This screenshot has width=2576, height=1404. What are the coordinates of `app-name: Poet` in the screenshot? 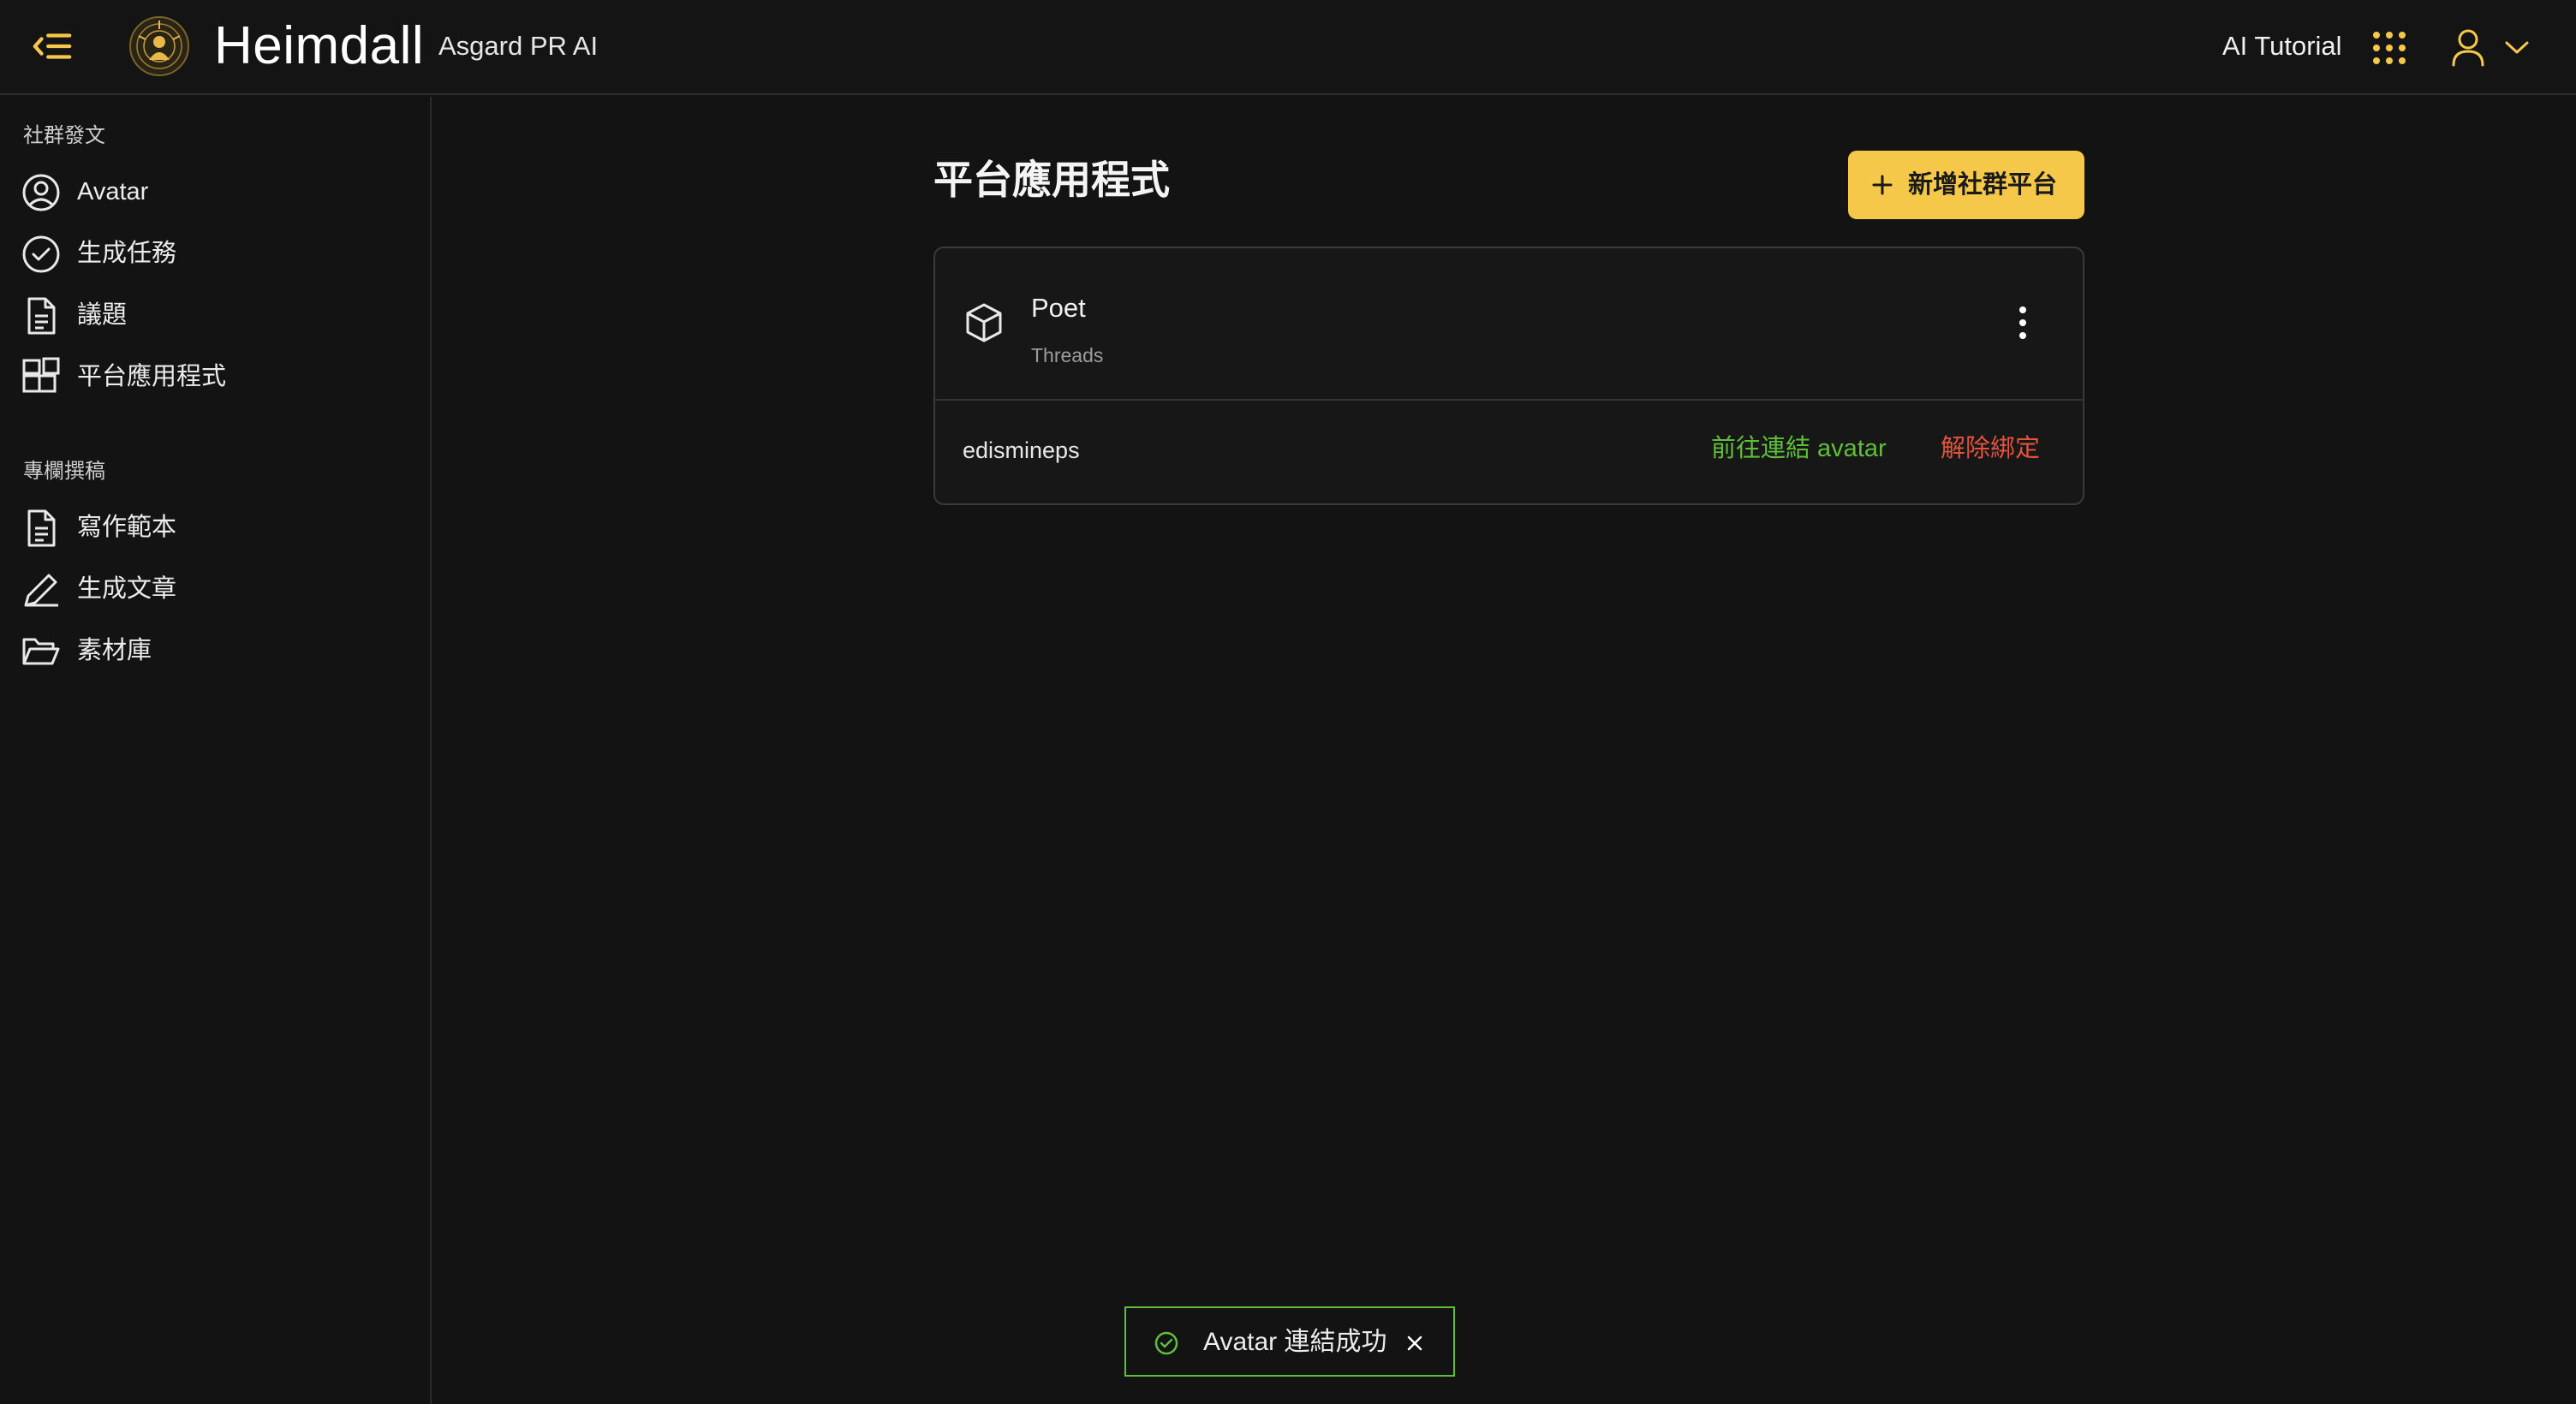 It's located at (1058, 308).